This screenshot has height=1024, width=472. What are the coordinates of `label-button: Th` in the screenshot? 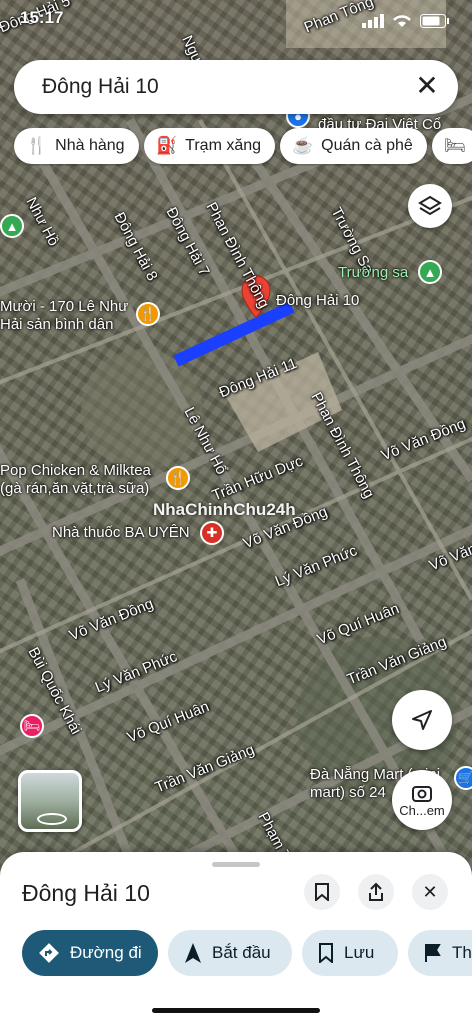 It's located at (440, 953).